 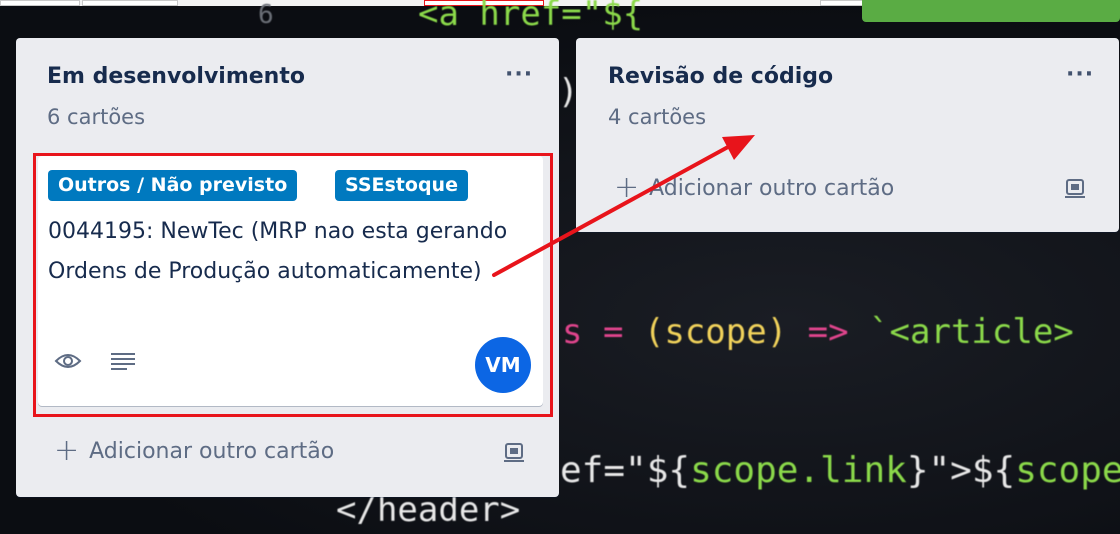 I want to click on list-card-count: 4 cartões, so click(x=657, y=117).